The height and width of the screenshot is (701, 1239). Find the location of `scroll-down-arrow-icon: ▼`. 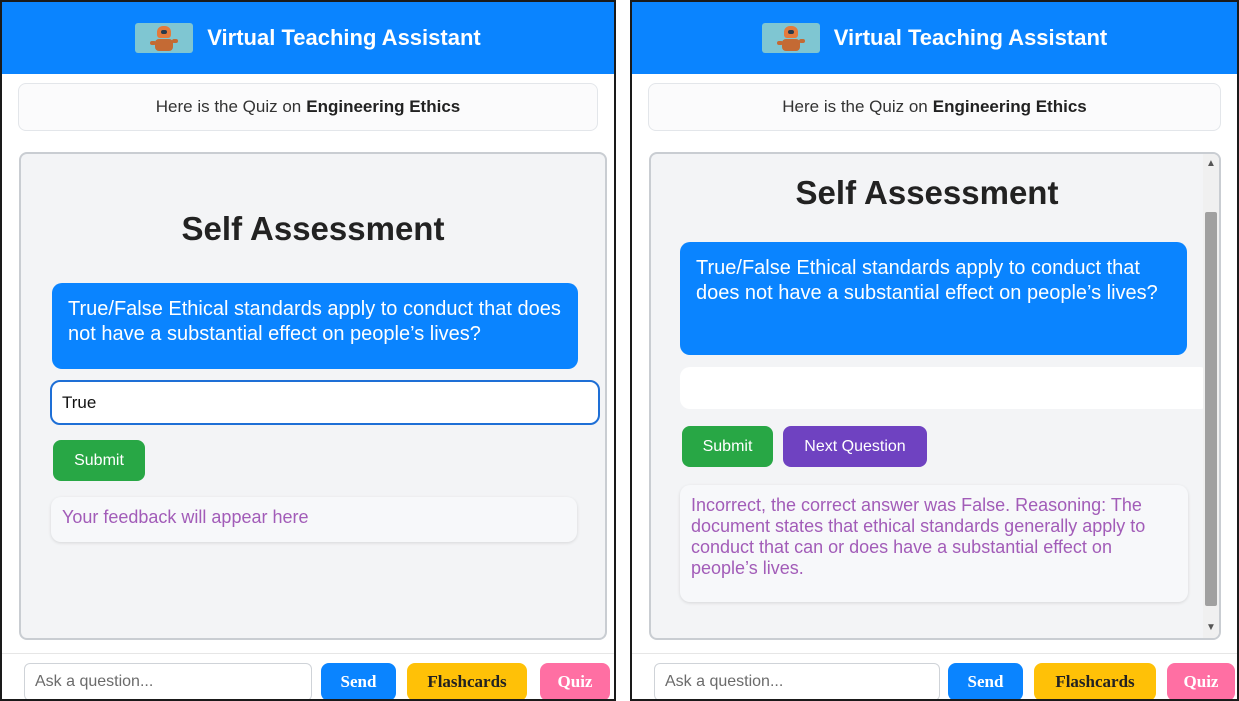

scroll-down-arrow-icon: ▼ is located at coordinates (1211, 628).